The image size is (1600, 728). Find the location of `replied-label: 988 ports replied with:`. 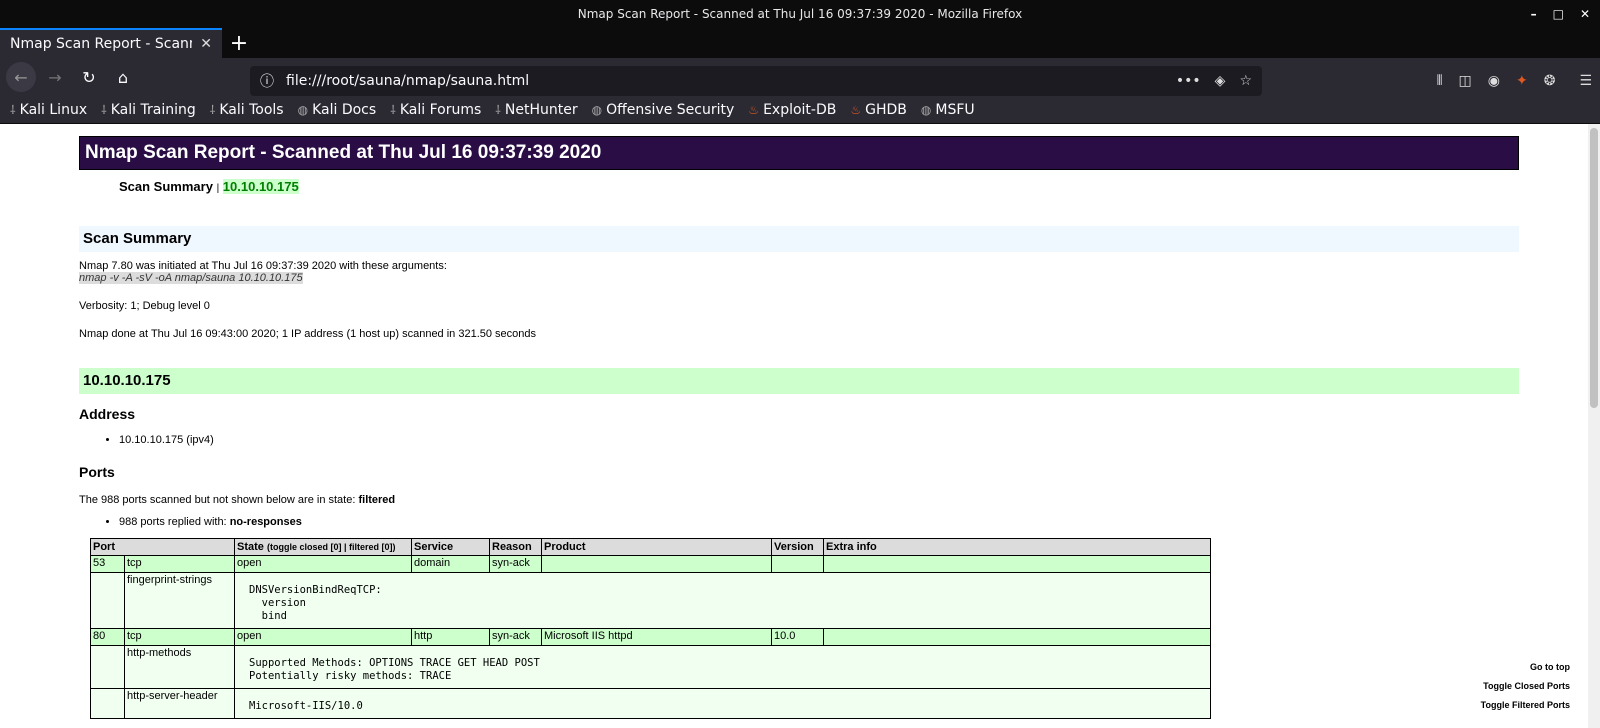

replied-label: 988 ports replied with: is located at coordinates (173, 522).